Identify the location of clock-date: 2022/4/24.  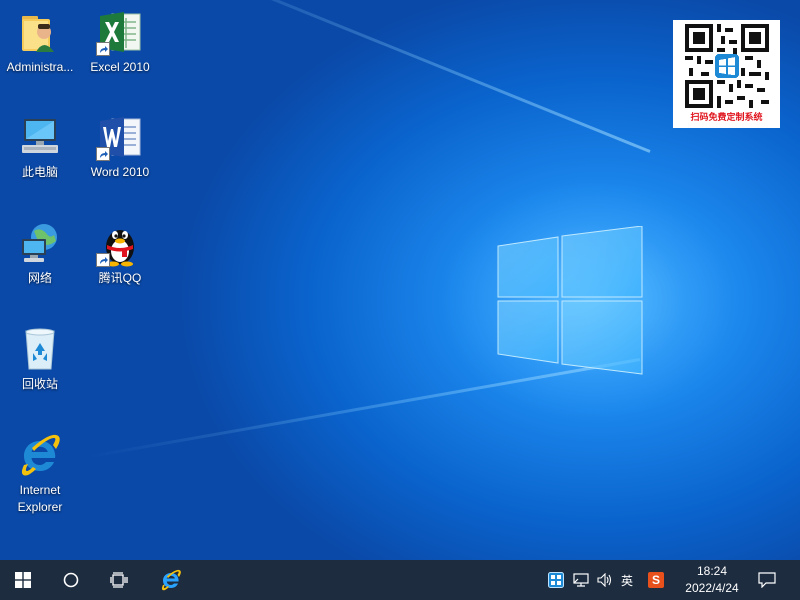
(712, 588).